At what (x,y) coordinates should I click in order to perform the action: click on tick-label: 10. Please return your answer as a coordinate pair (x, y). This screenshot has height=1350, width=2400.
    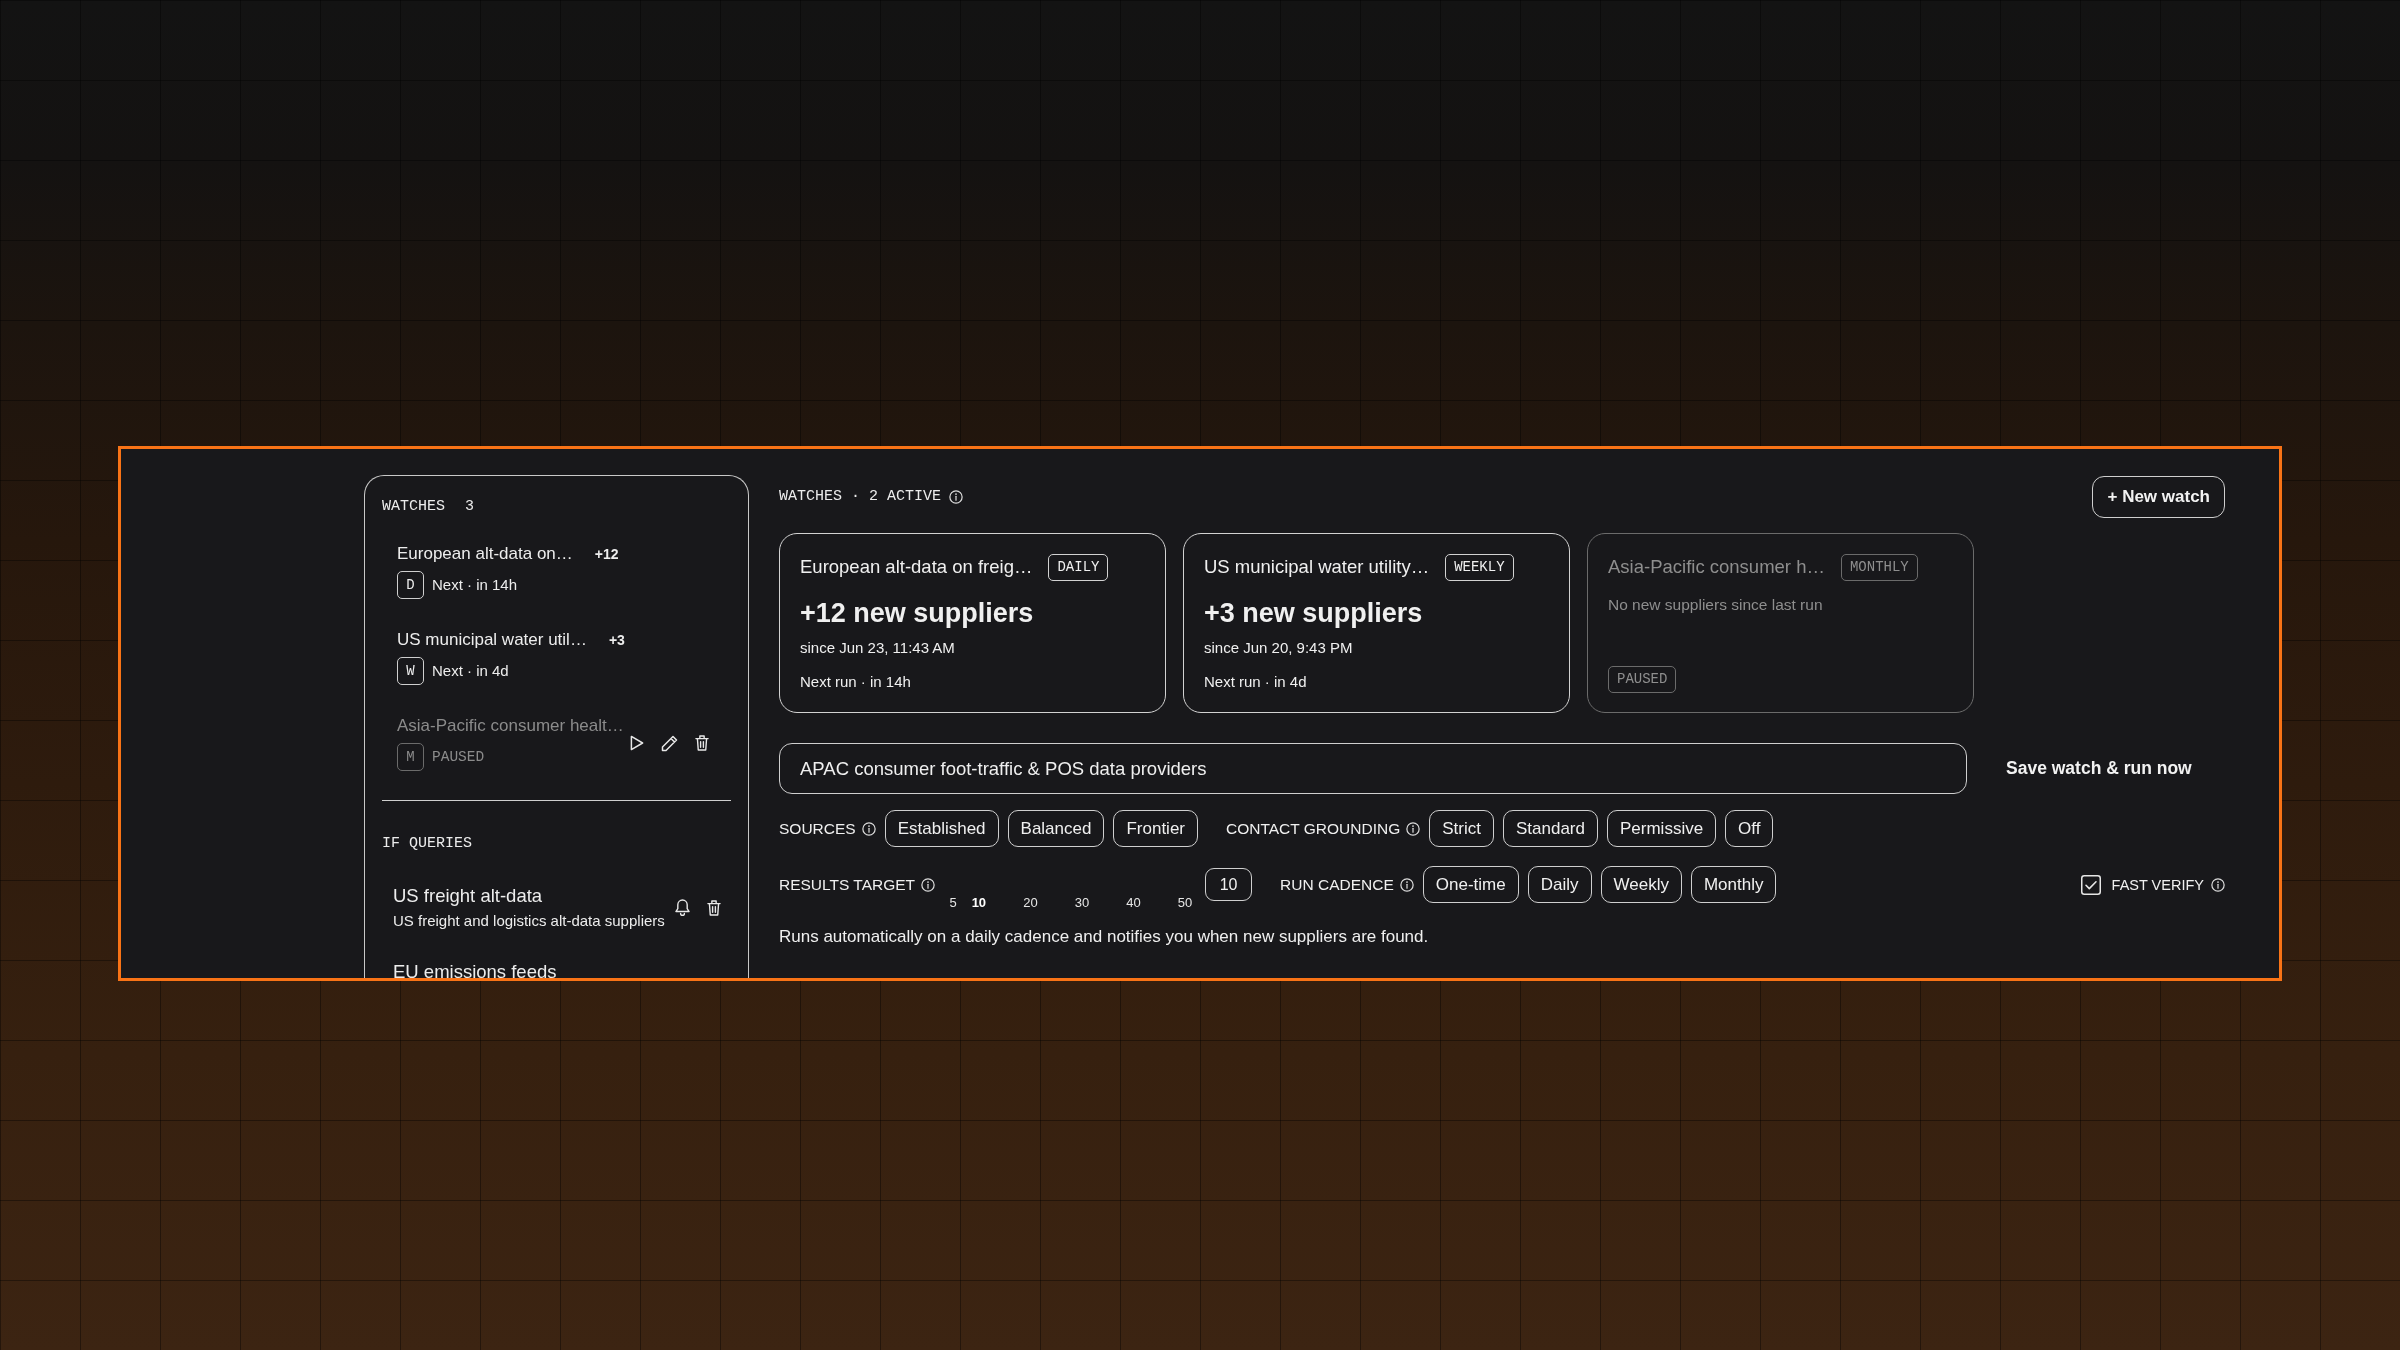
    Looking at the image, I should click on (979, 903).